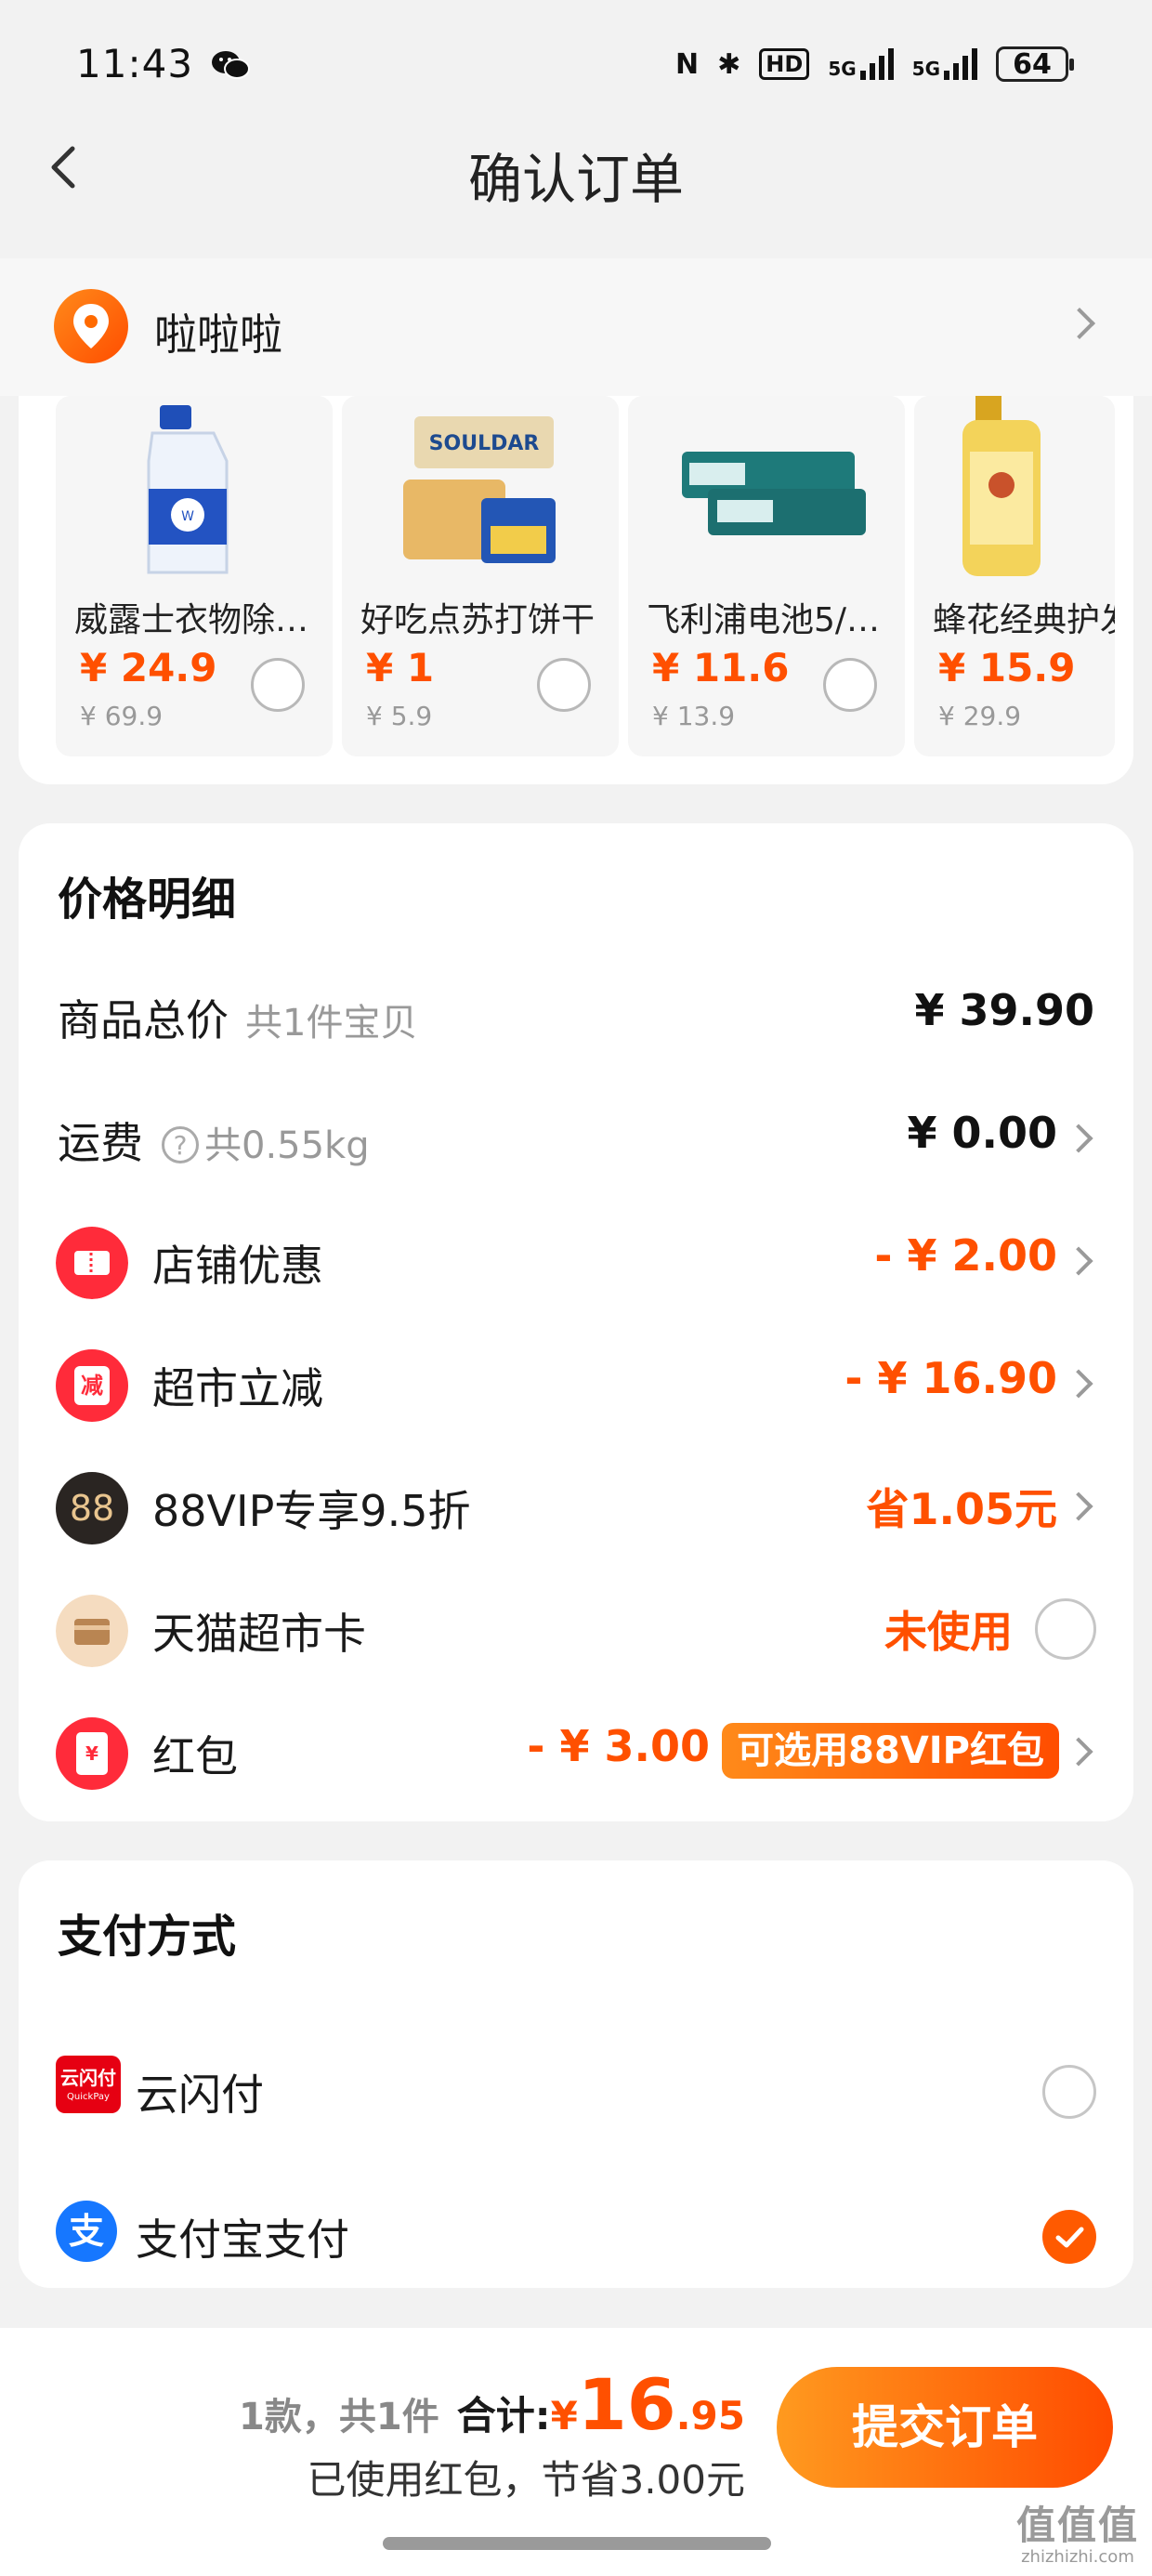  I want to click on price-row-red-packet: ¥ 红包 - ¥ 3.00 可选用88VIP红包, so click(576, 1752).